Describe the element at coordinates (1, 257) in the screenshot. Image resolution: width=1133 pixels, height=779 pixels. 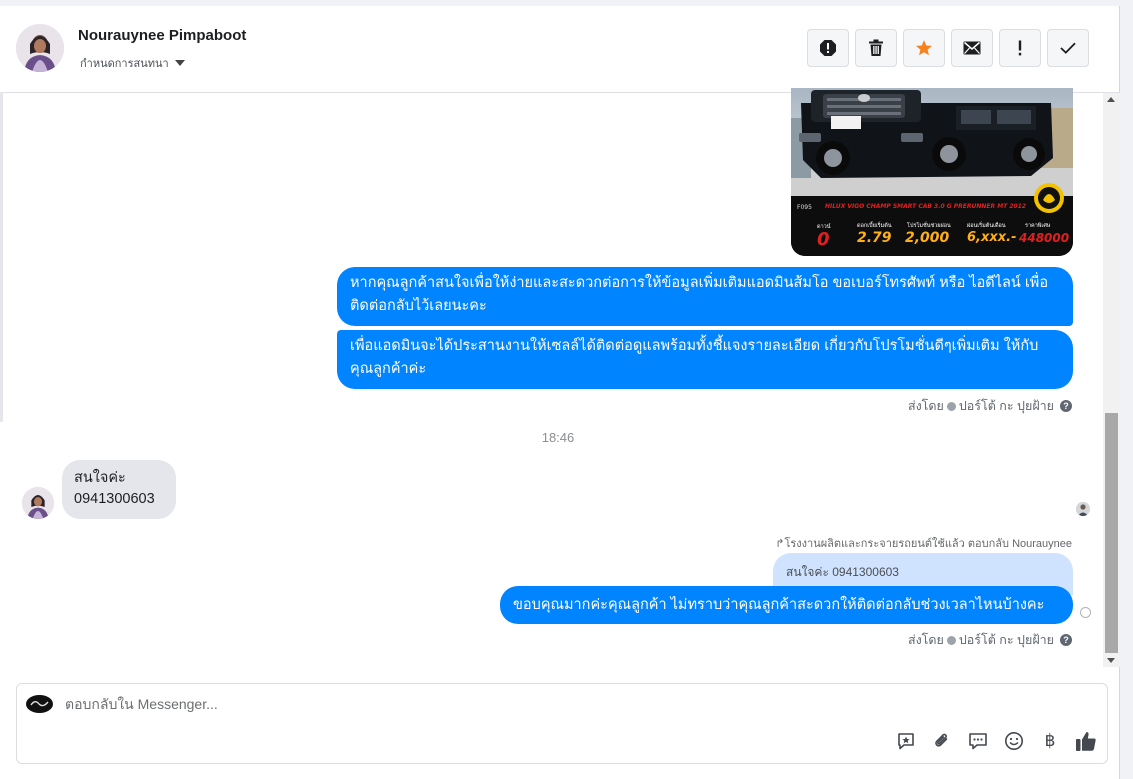
I see `left-divider` at that location.